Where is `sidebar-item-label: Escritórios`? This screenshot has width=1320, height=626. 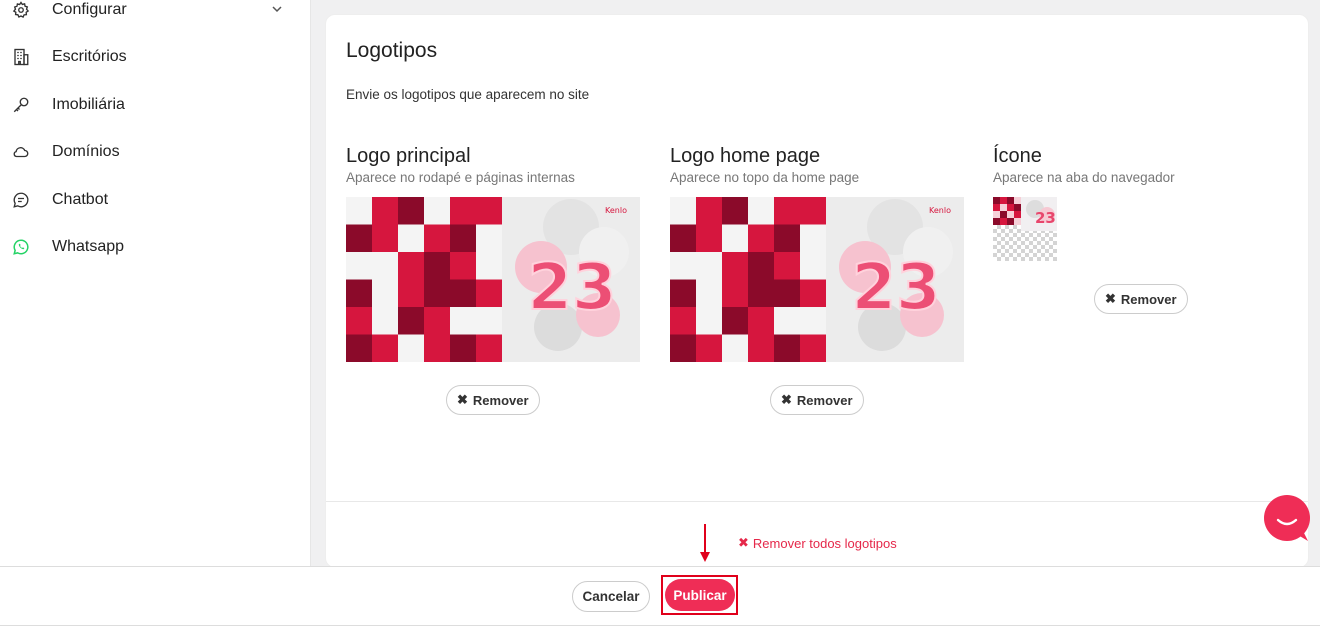 sidebar-item-label: Escritórios is located at coordinates (89, 56).